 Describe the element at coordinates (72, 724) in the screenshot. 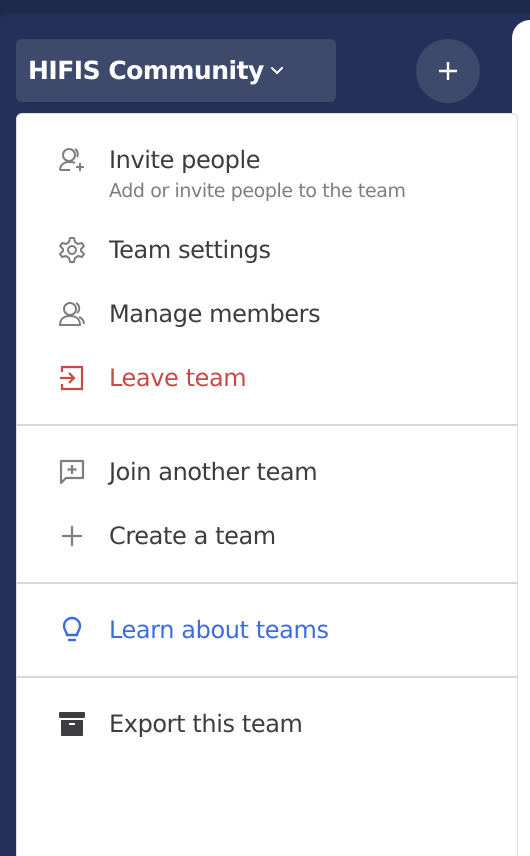

I see `archive-box-icon` at that location.